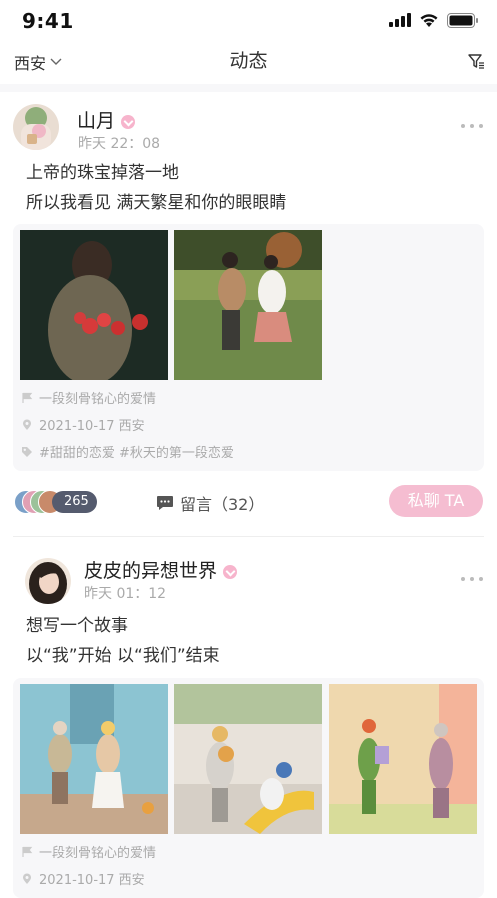  Describe the element at coordinates (429, 20) in the screenshot. I see `wifi-icon` at that location.